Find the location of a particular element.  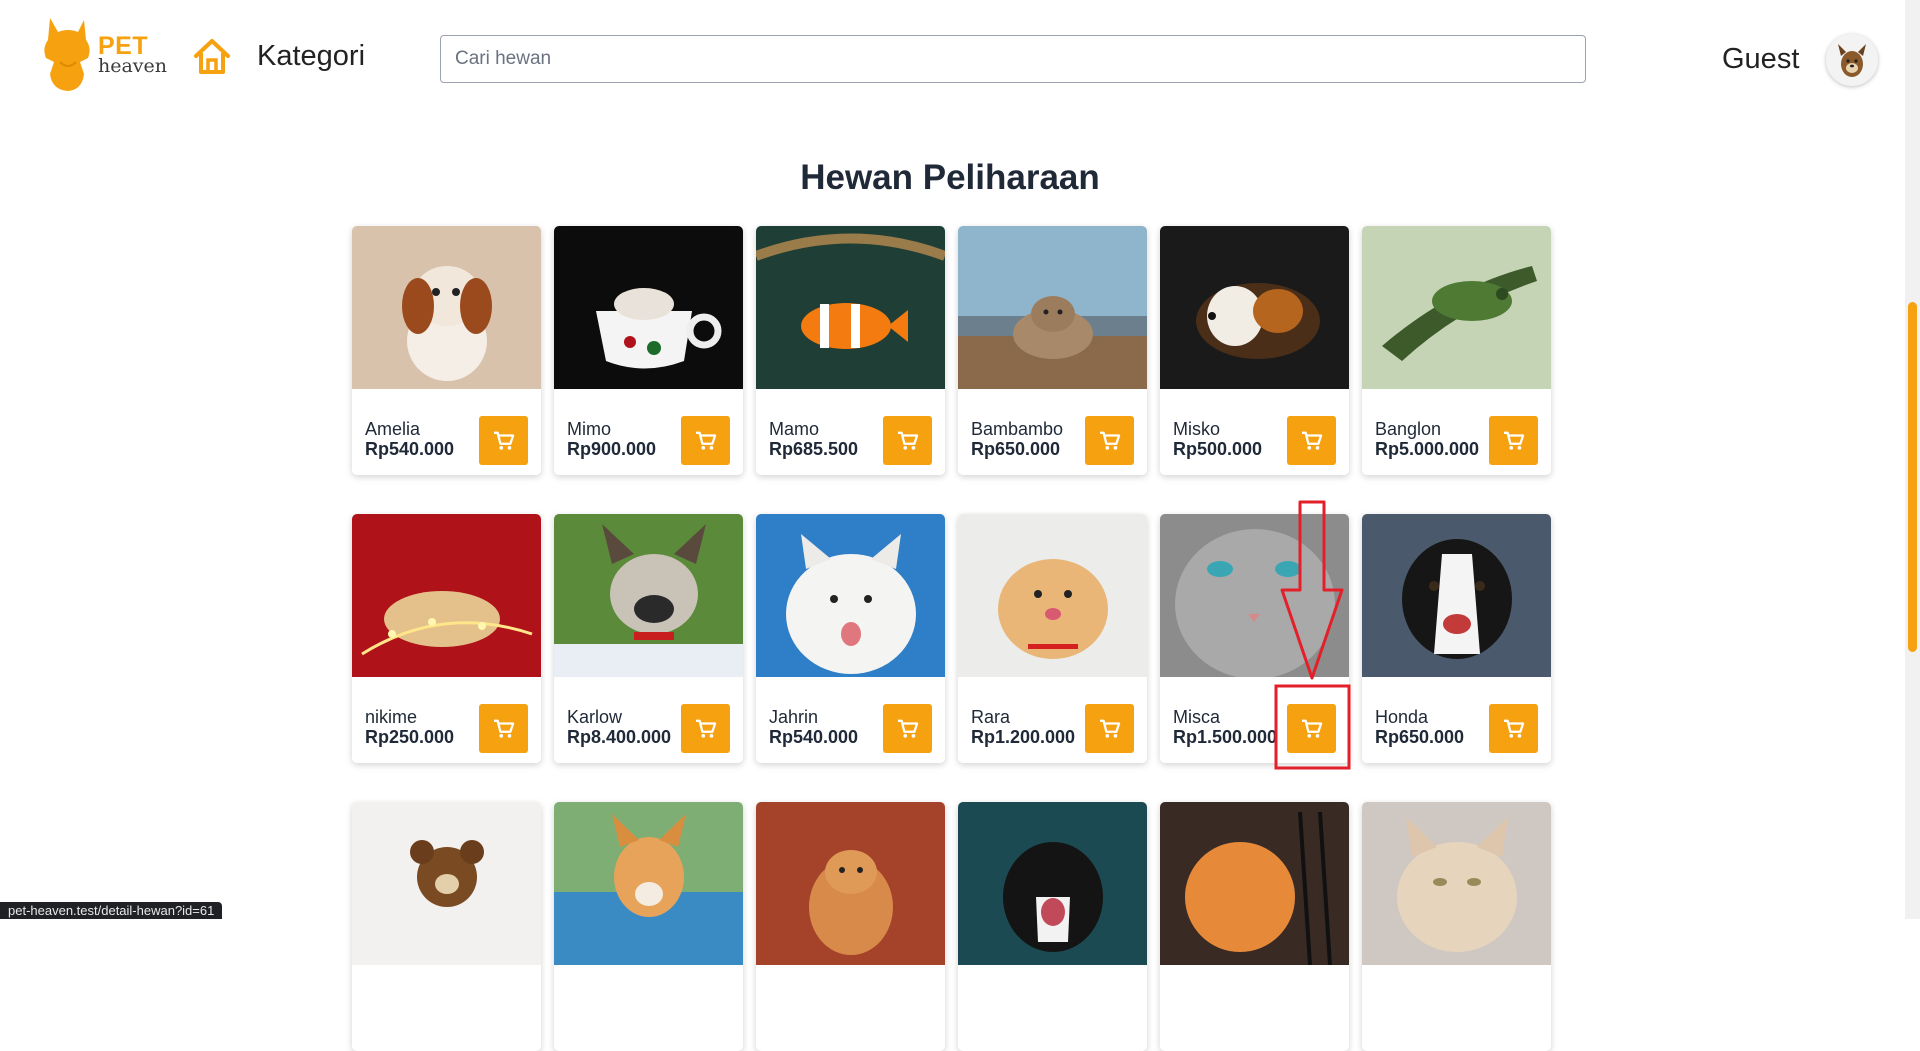

pet-name: Mamo is located at coordinates (794, 429).